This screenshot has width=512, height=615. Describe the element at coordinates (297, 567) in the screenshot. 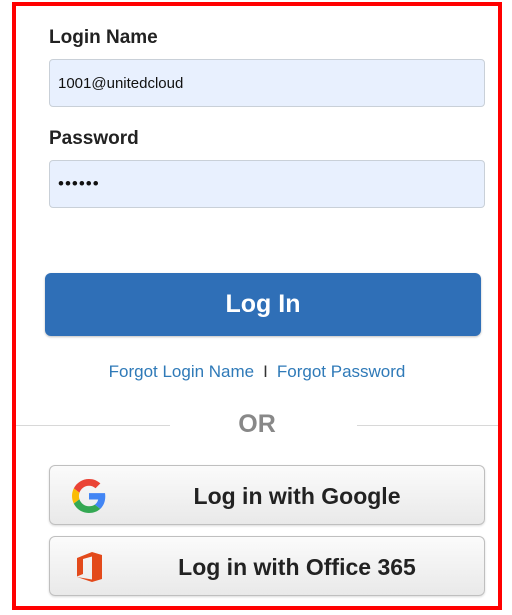

I see `office365-login-label: Log in with Office 365` at that location.